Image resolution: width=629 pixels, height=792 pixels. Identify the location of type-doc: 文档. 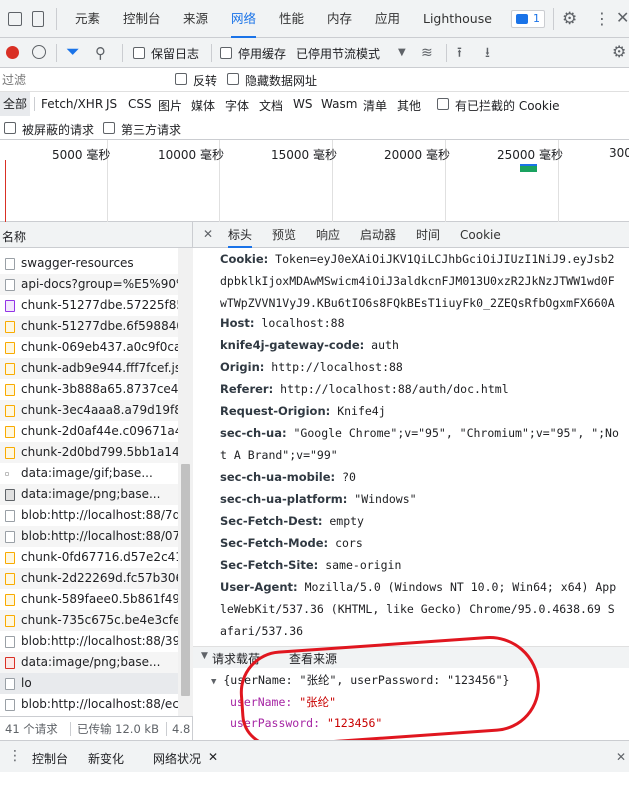
(271, 105).